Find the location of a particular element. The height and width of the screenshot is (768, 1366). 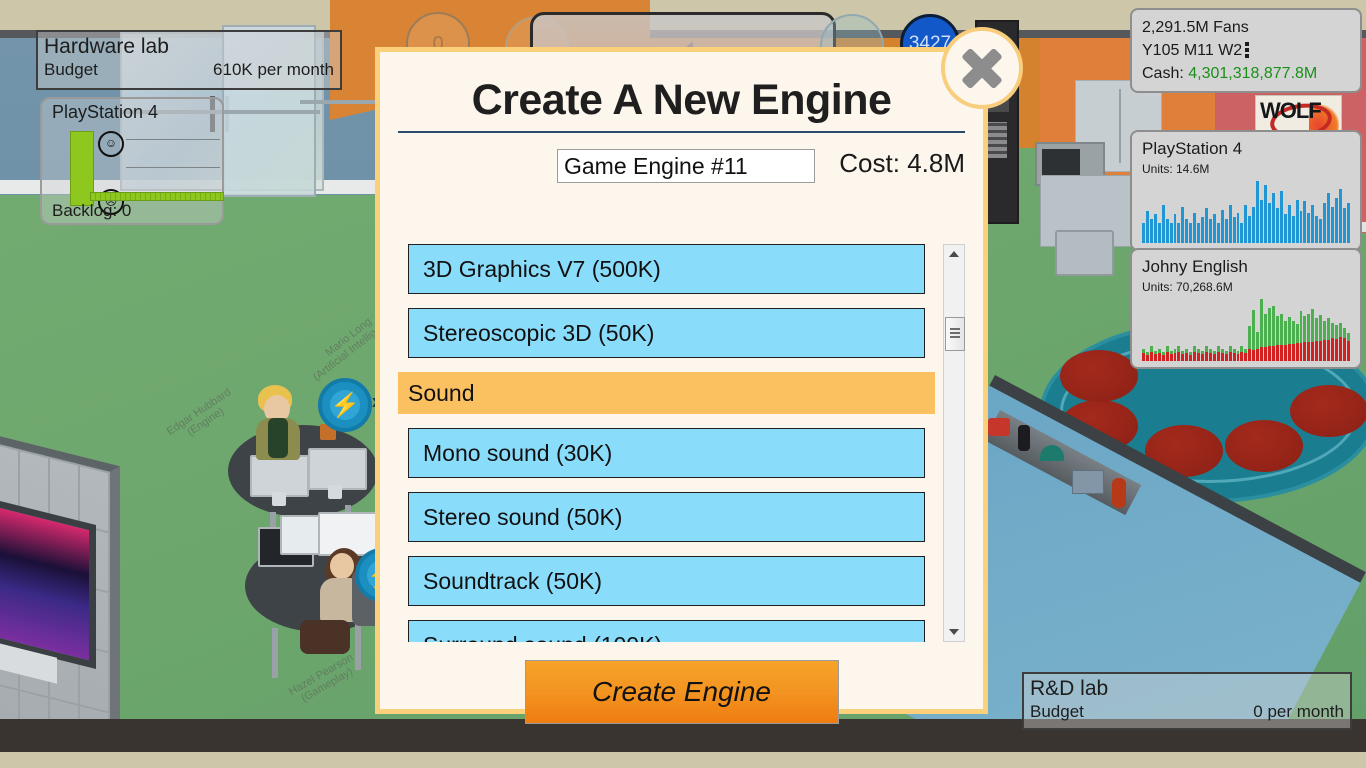

scroll-thumb-grip is located at coordinates (955, 332).